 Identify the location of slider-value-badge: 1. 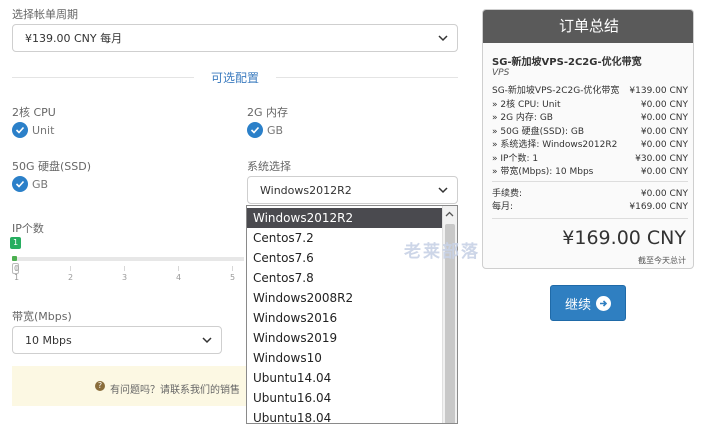
(15, 243).